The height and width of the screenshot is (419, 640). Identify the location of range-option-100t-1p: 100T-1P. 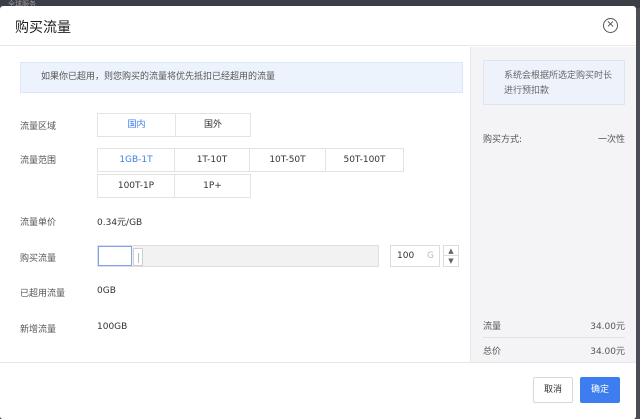
(136, 186).